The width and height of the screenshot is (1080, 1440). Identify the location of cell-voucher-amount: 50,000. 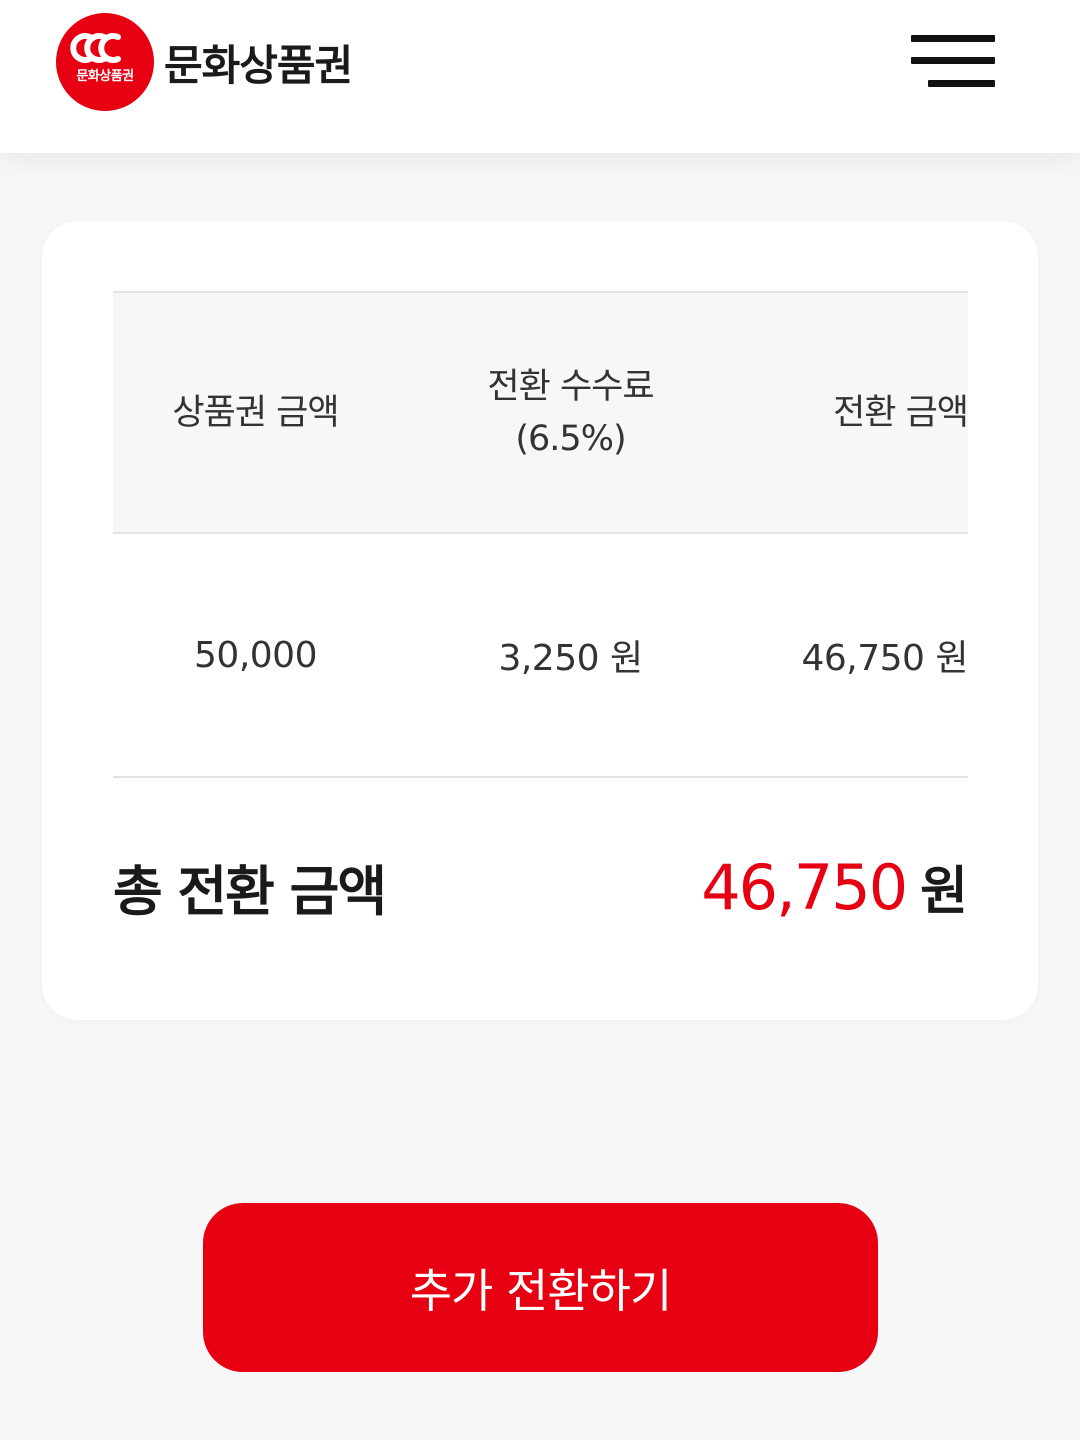
(255, 655).